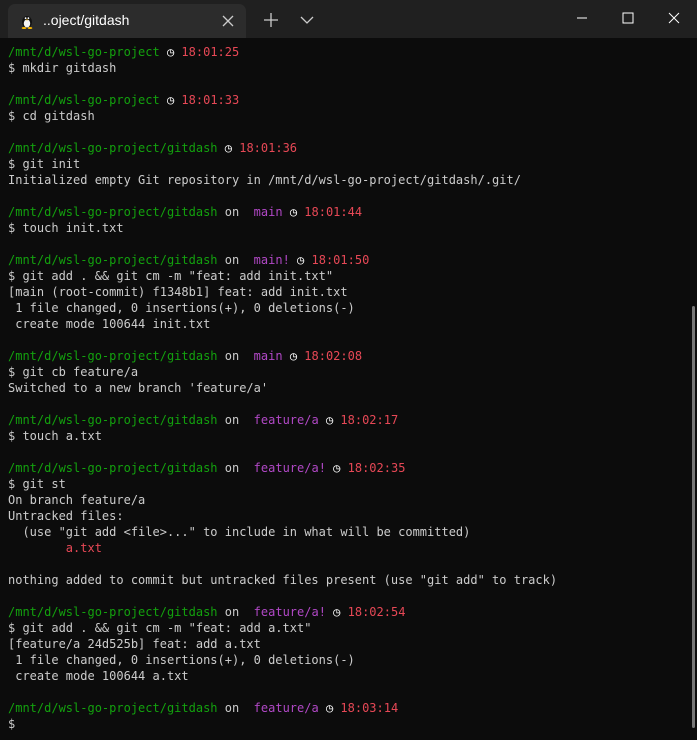 This screenshot has height=740, width=697. I want to click on command-text: $ mkdir gitdash, so click(62, 68).